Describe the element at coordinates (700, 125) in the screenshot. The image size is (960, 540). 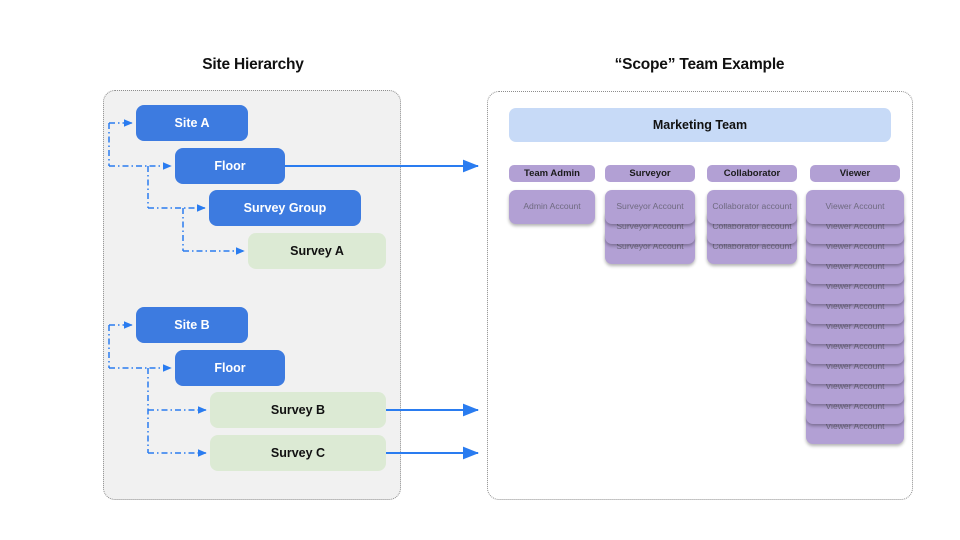
I see `marketing-team-banner: Marketing Team` at that location.